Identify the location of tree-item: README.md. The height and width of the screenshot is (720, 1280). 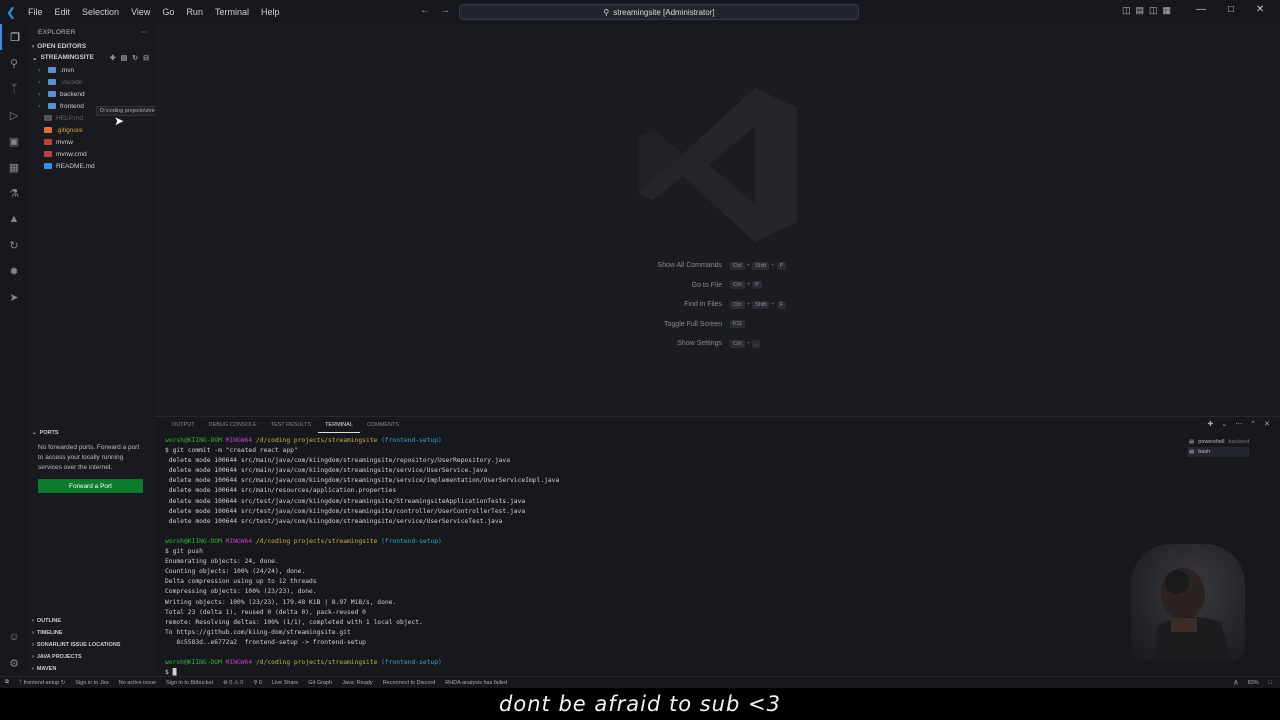
(91, 166).